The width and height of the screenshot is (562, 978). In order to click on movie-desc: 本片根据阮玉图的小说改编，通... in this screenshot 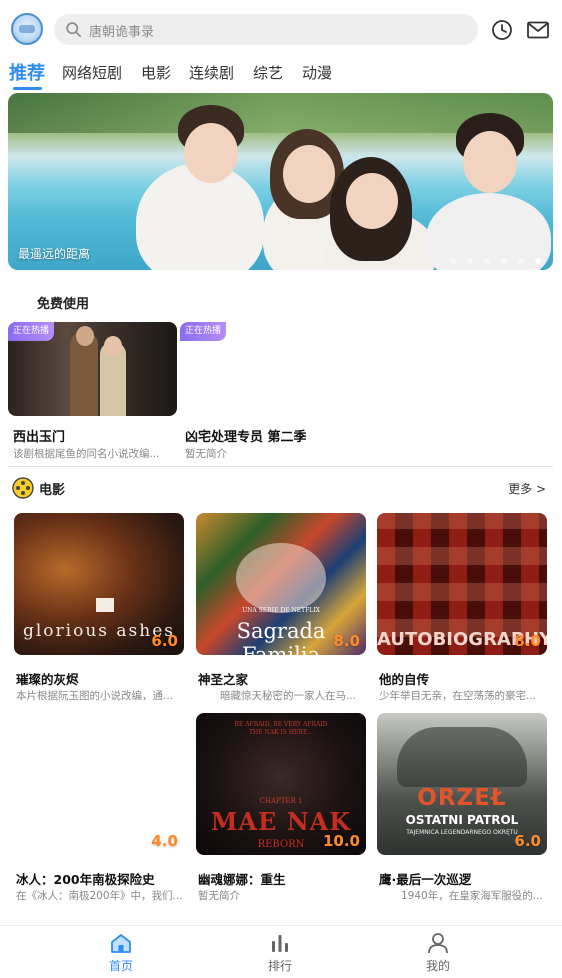, I will do `click(95, 696)`.